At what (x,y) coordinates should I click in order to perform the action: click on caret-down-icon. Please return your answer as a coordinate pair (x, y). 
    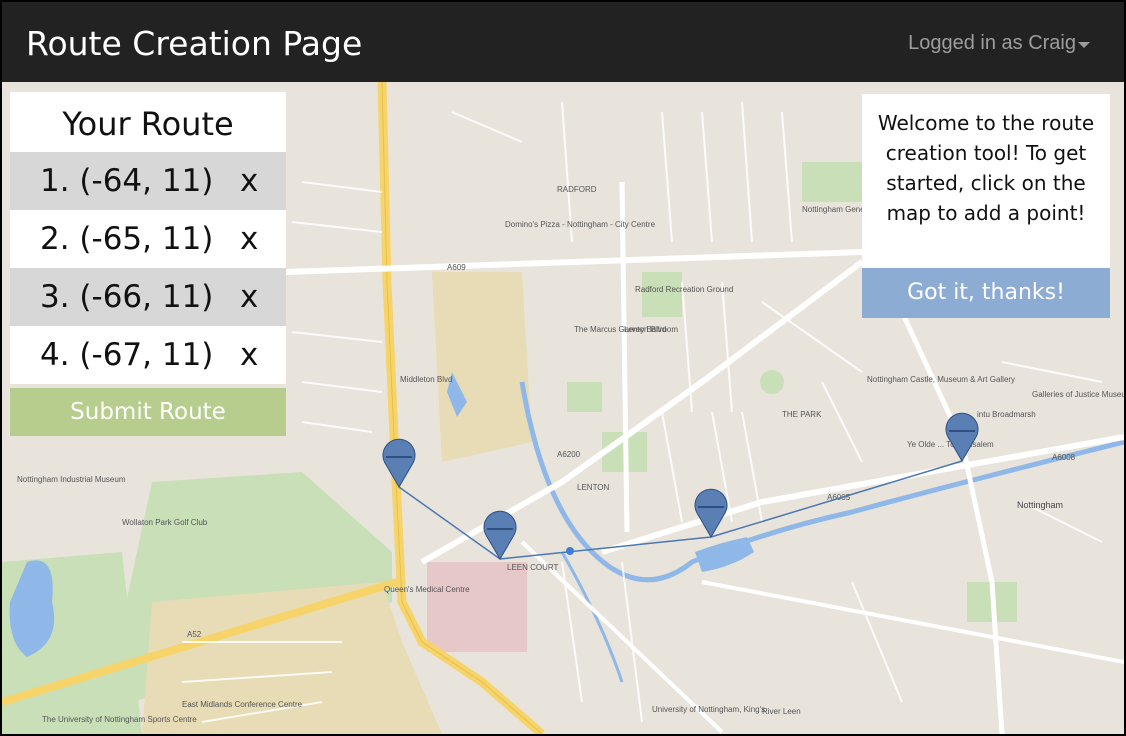
    Looking at the image, I should click on (1084, 45).